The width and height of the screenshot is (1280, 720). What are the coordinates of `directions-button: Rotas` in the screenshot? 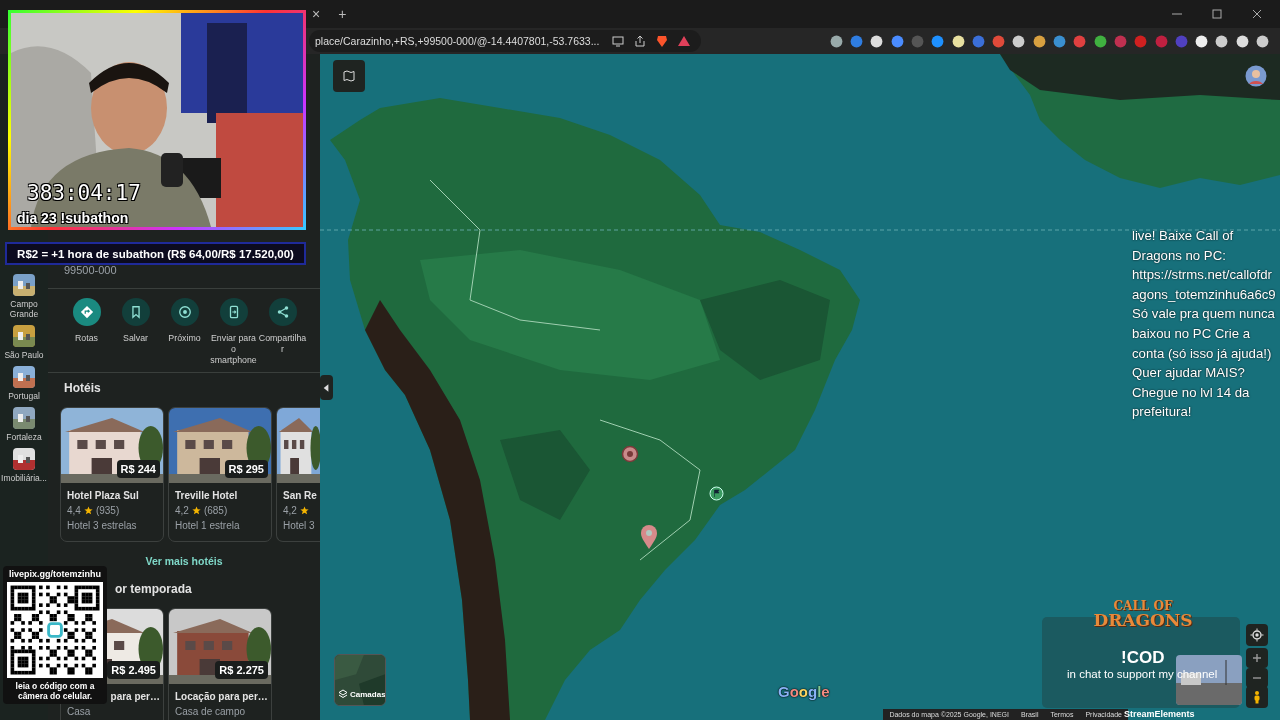 It's located at (86, 332).